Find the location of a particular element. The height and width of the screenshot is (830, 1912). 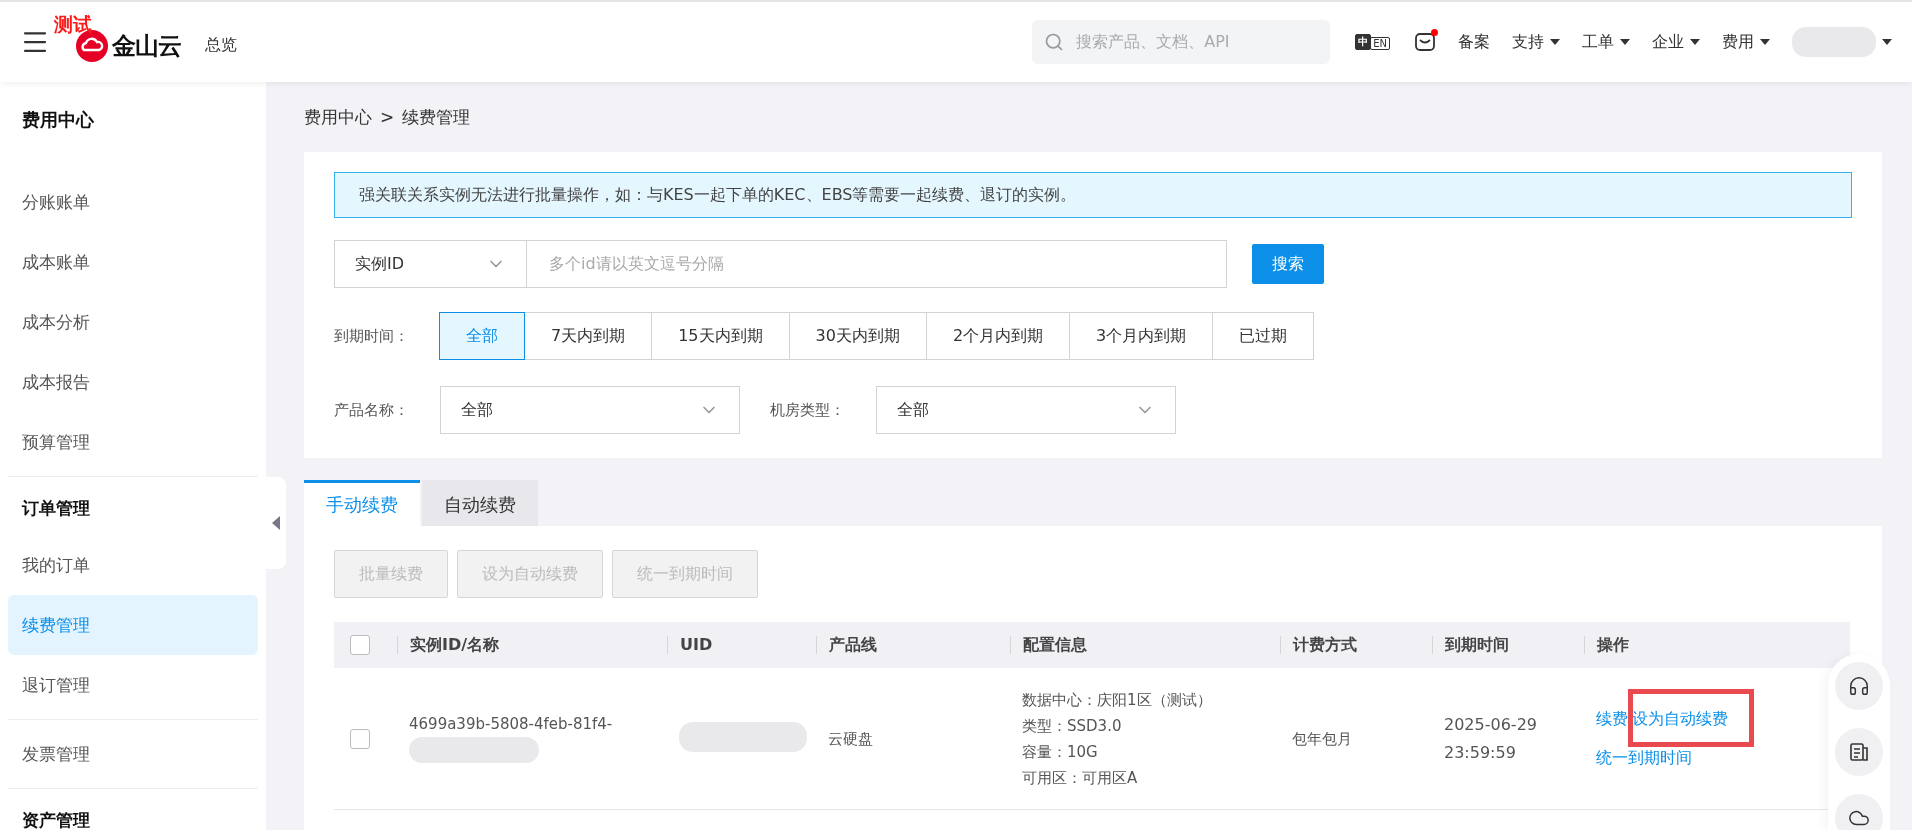

table-cell-text: 2025-06-29 is located at coordinates (1490, 724).